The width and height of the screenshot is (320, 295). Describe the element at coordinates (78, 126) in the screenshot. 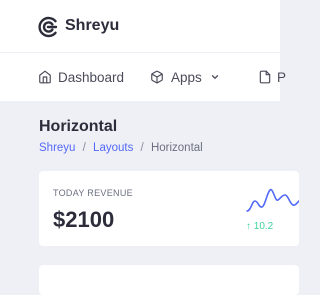

I see `page-title: Horizontal` at that location.